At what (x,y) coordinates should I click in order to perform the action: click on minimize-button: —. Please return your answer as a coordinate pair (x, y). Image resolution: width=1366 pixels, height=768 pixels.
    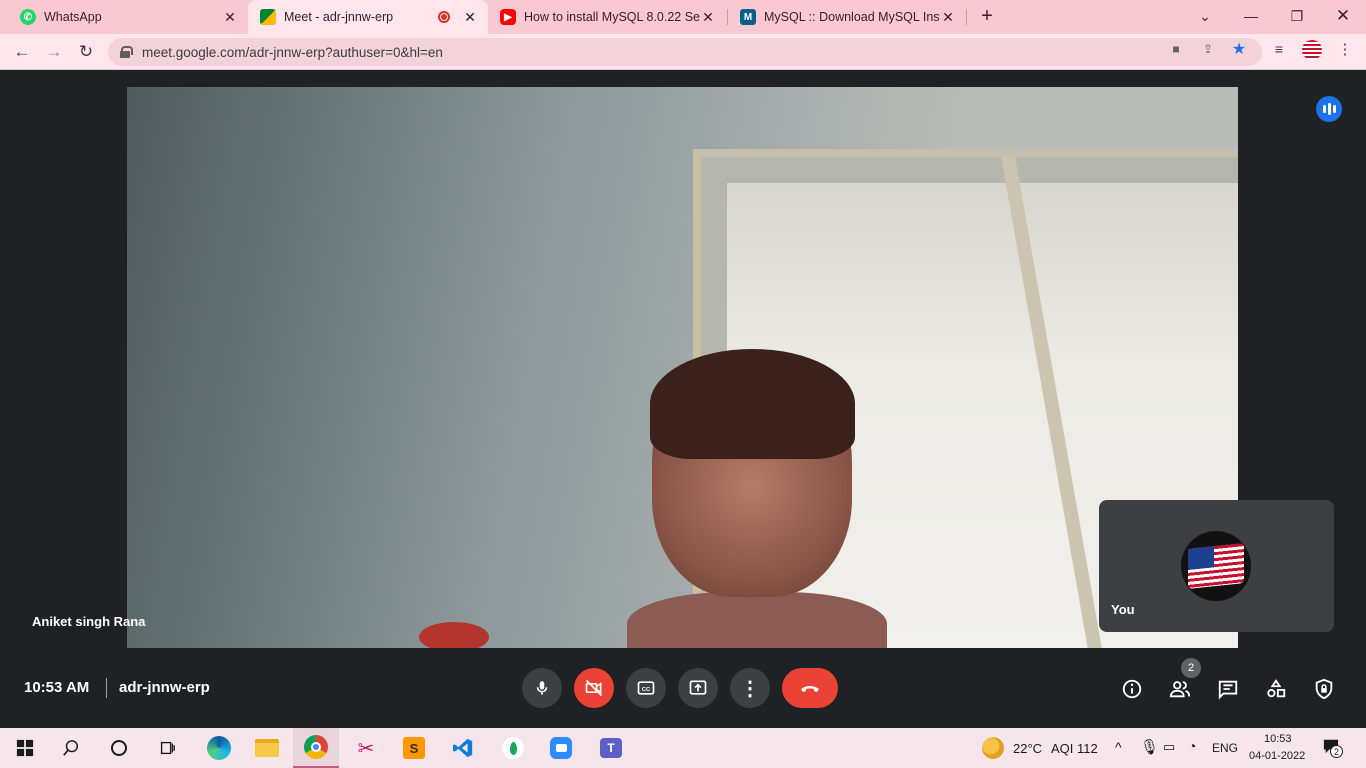
    Looking at the image, I should click on (1251, 16).